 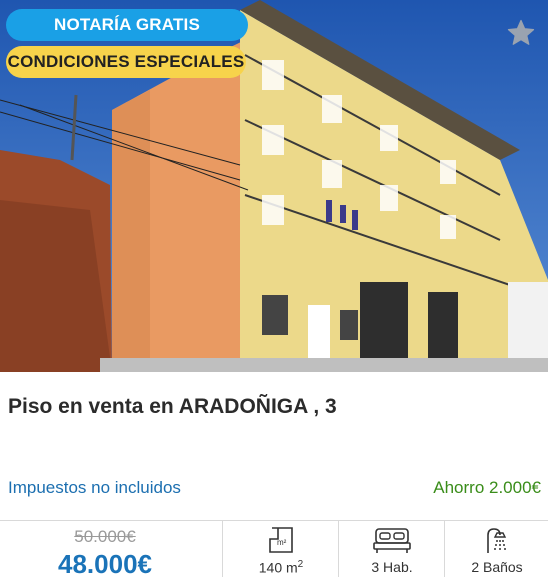 What do you see at coordinates (497, 540) in the screenshot?
I see `shower-icon` at bounding box center [497, 540].